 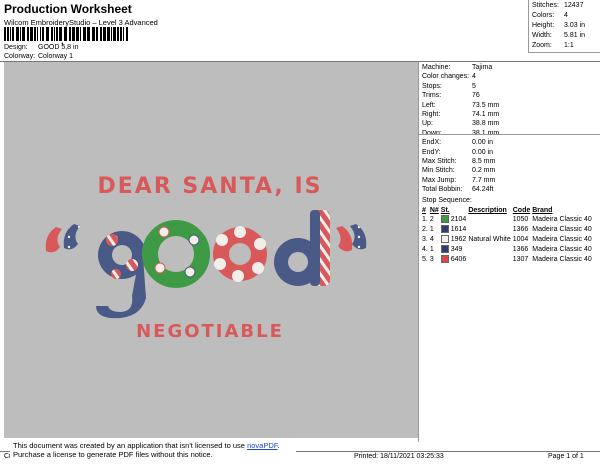 I want to click on letter-o-wreath, so click(x=176, y=254).